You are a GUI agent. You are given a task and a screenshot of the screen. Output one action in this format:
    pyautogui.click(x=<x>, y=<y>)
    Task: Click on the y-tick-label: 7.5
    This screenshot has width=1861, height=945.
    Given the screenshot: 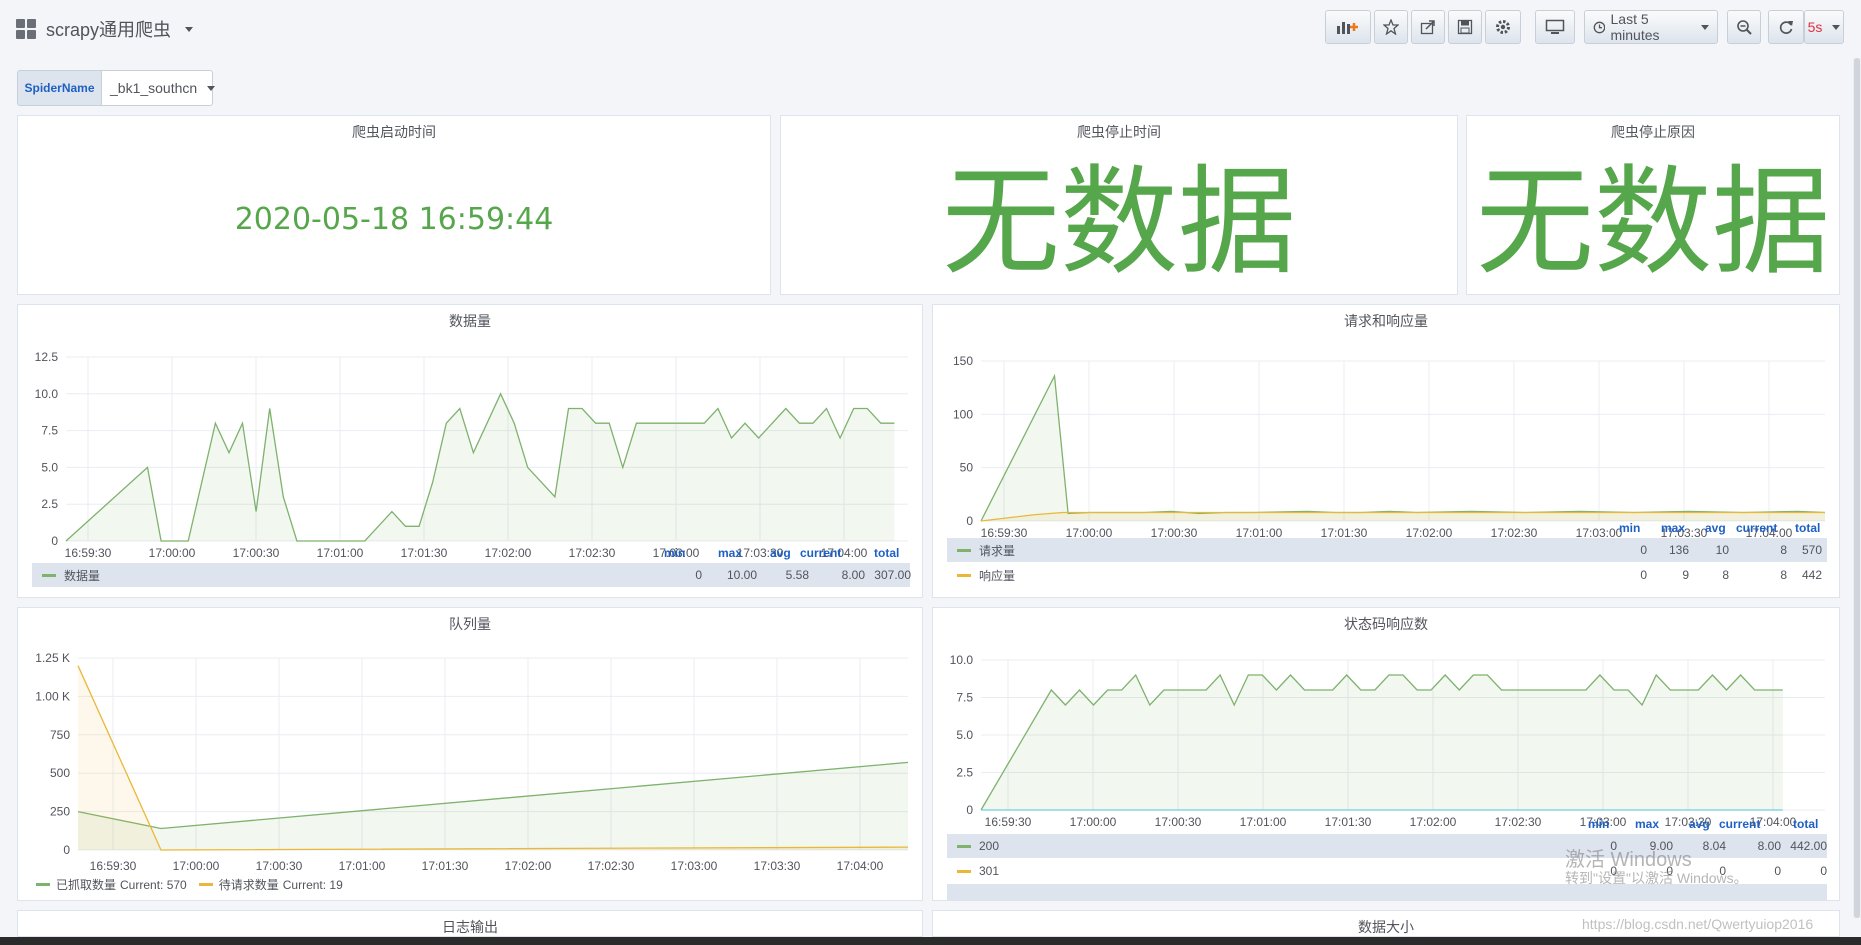 What is the action you would take?
    pyautogui.click(x=49, y=431)
    